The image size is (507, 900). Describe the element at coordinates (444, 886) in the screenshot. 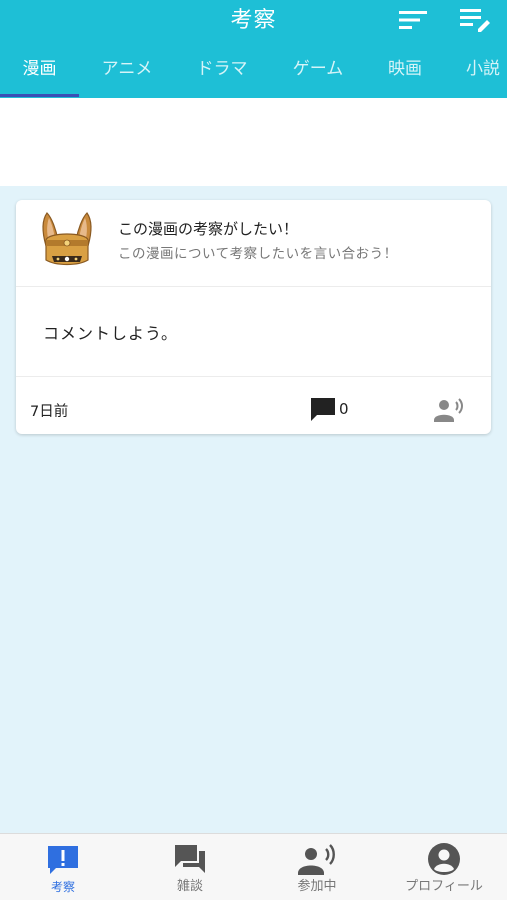

I see `nav-label: プロフィール` at that location.